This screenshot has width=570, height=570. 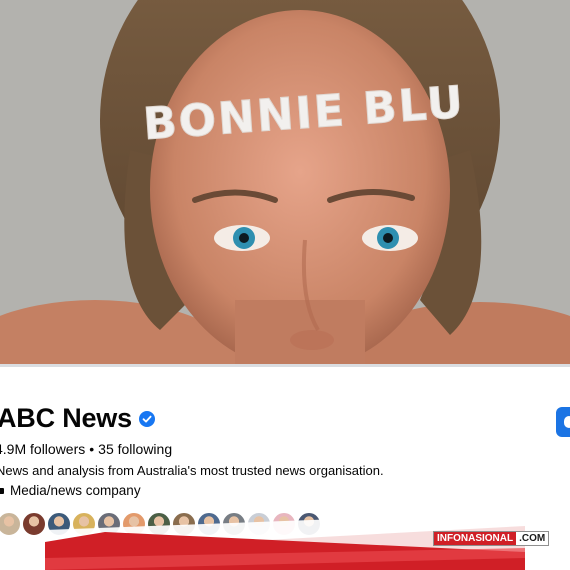 I want to click on category-icon, so click(x=2, y=490).